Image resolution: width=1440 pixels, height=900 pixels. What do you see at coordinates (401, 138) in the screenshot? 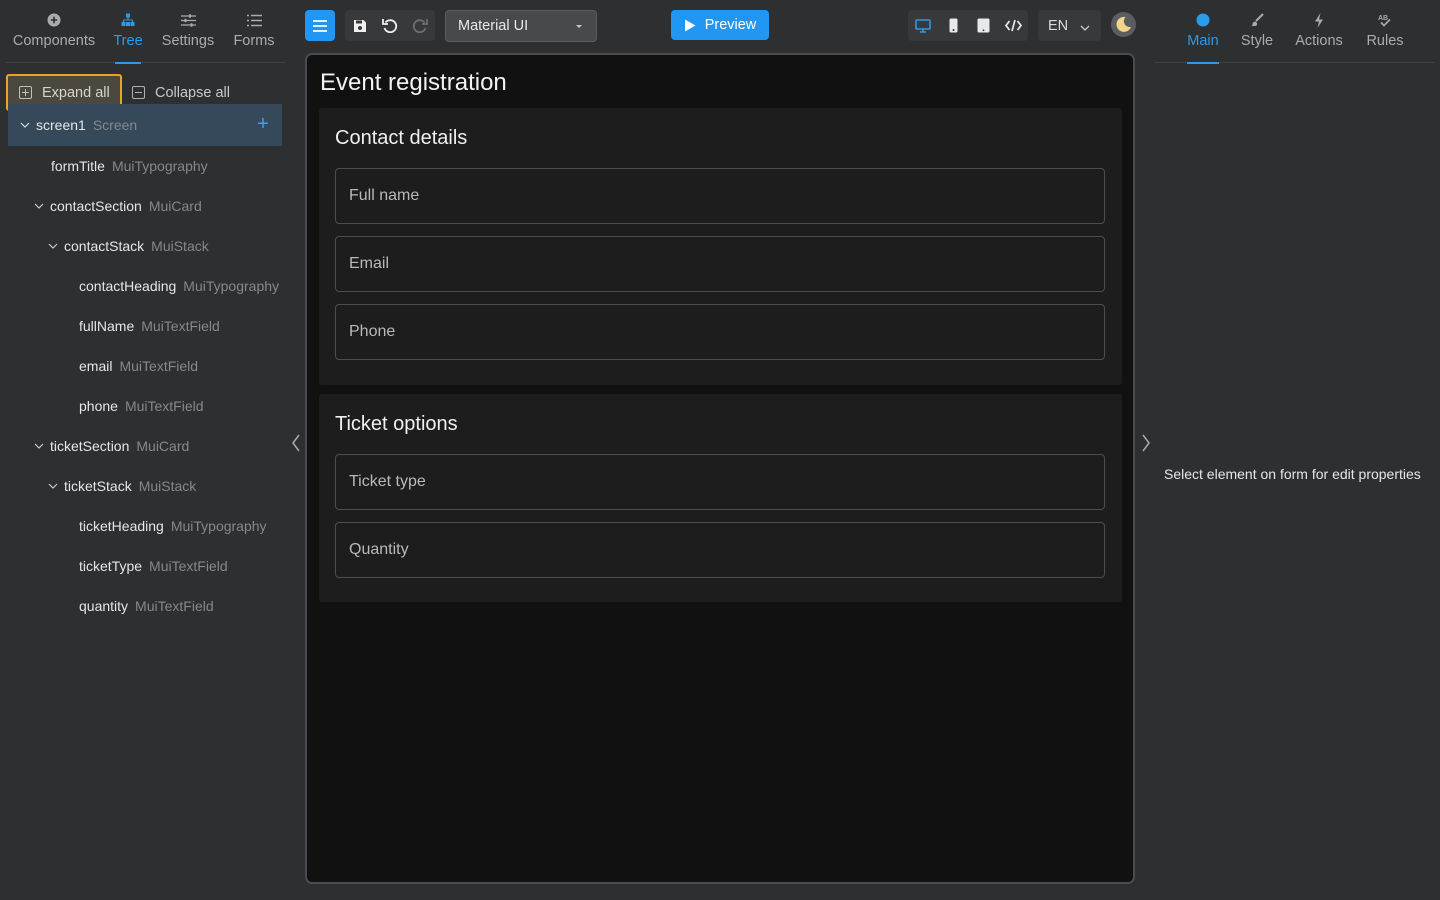
I see `contact-heading: Contact details` at bounding box center [401, 138].